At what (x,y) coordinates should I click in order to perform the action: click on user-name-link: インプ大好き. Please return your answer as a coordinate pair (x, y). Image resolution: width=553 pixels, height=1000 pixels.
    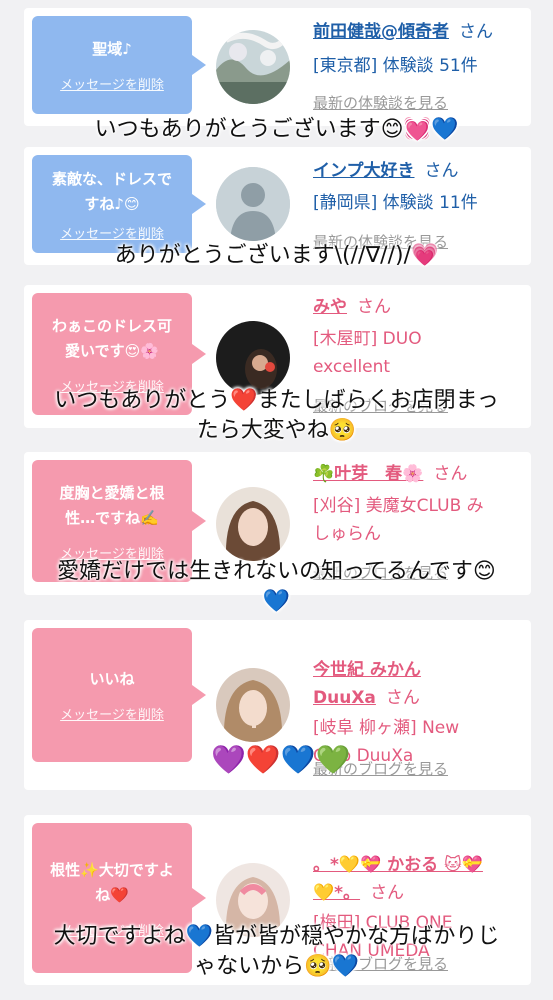
    Looking at the image, I should click on (364, 171).